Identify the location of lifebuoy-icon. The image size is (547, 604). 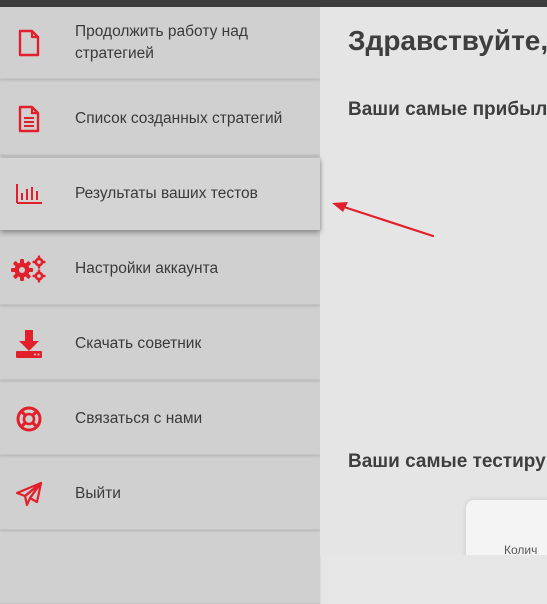
(29, 419).